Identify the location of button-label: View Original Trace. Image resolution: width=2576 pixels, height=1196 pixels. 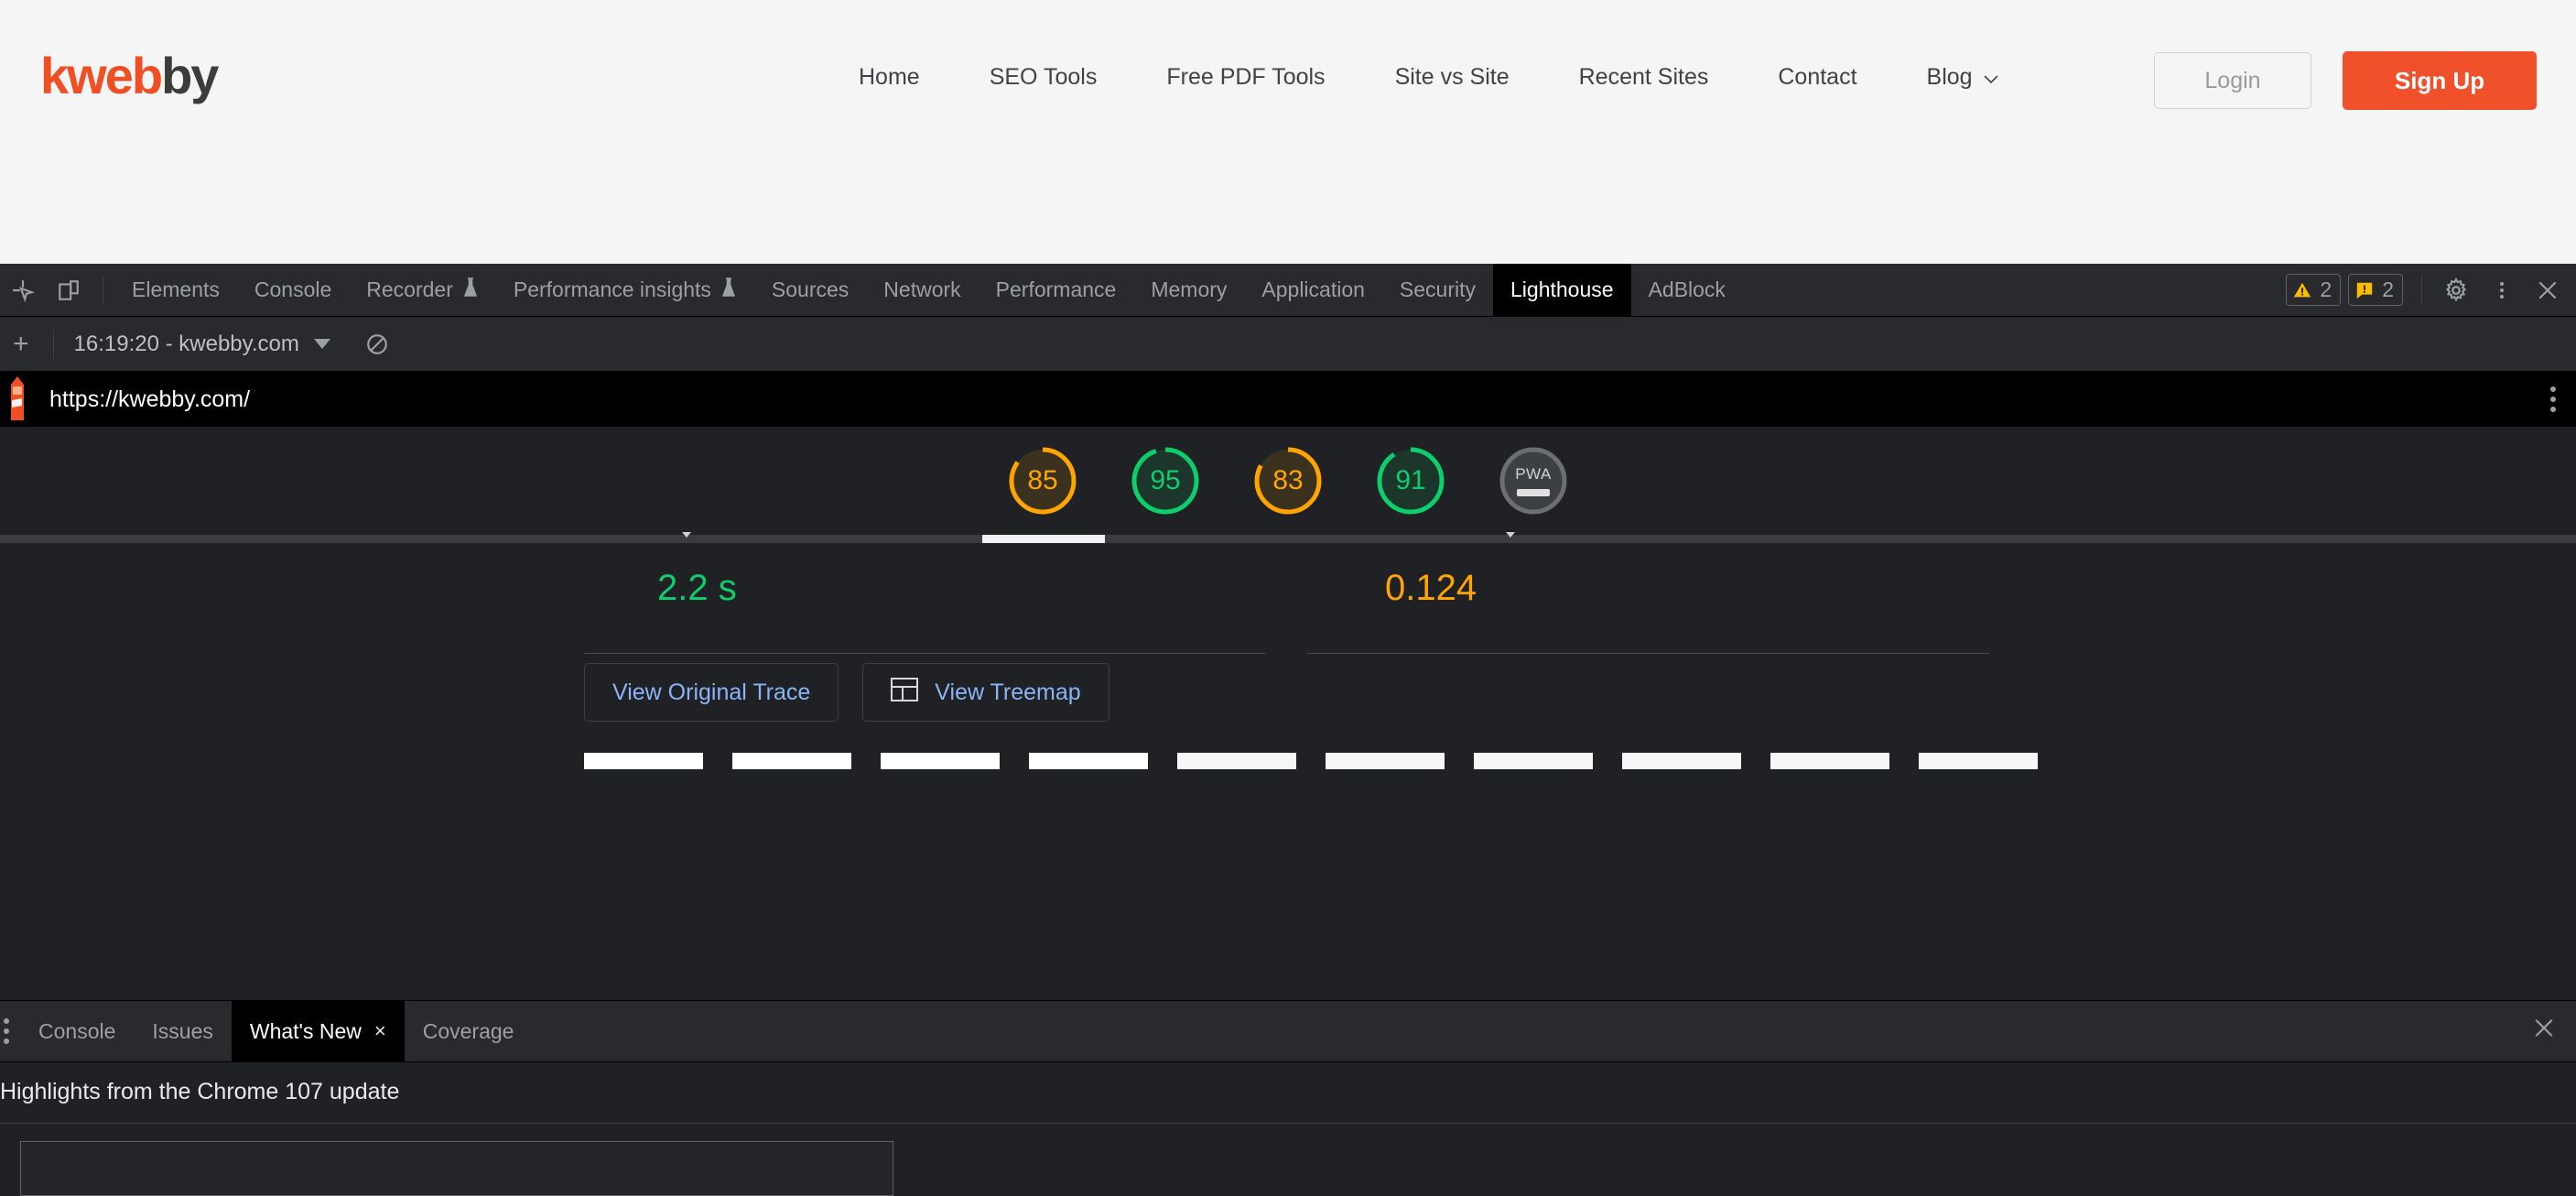
(712, 692).